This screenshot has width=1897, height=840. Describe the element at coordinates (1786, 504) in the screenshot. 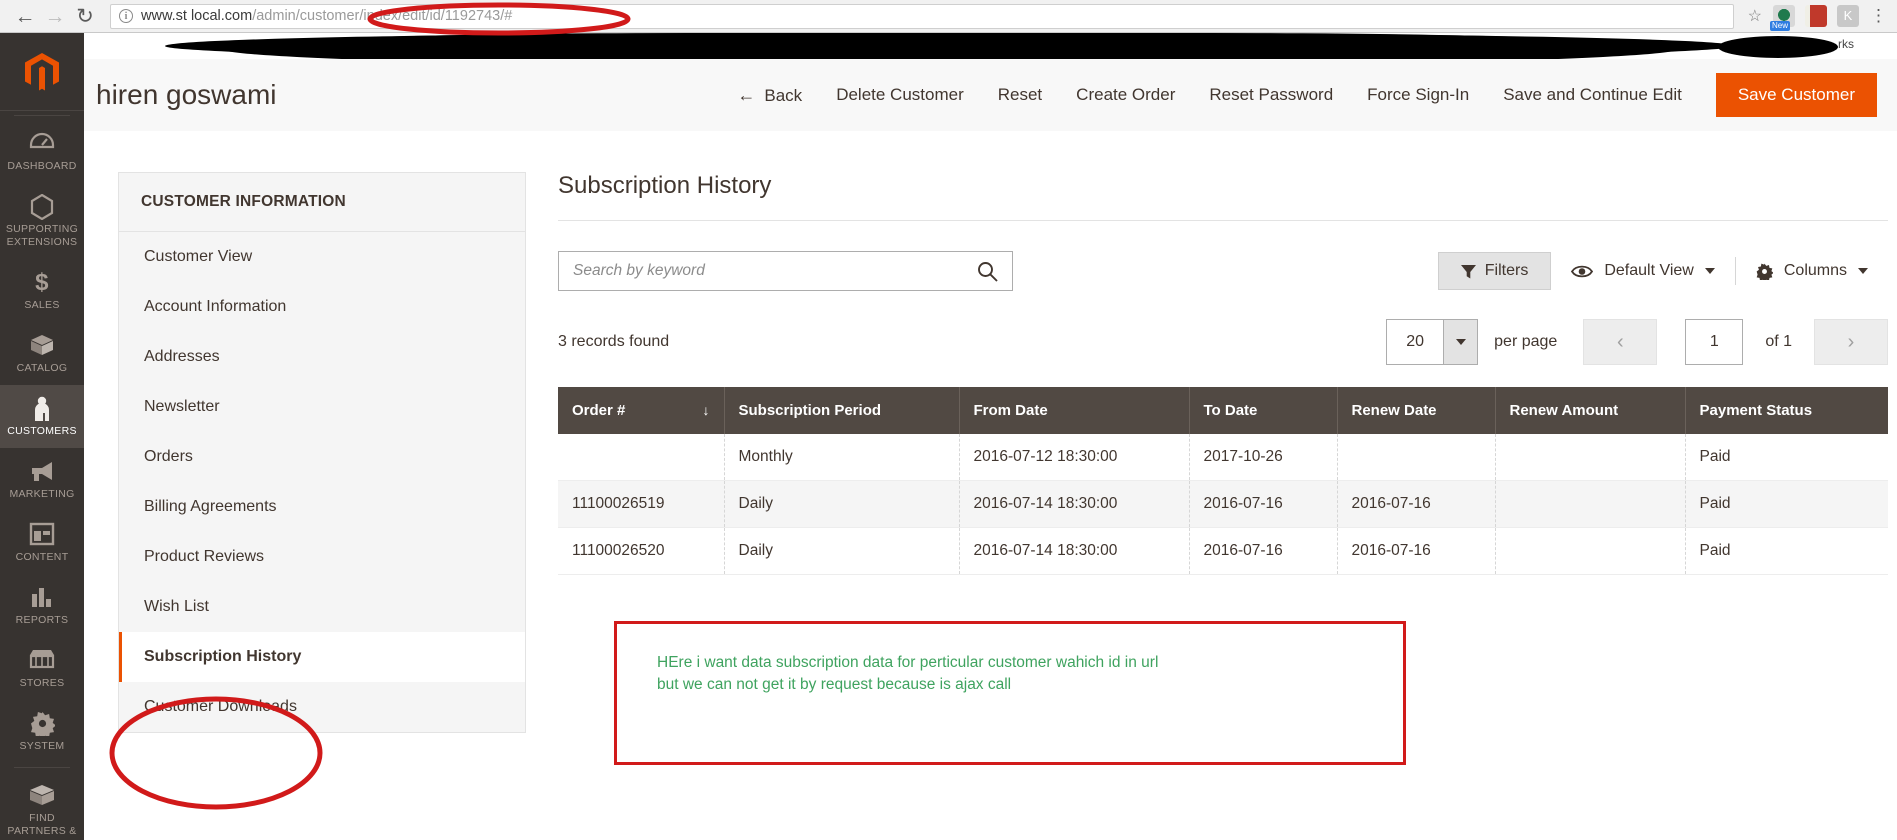

I see `cell-payment-status: Paid` at that location.